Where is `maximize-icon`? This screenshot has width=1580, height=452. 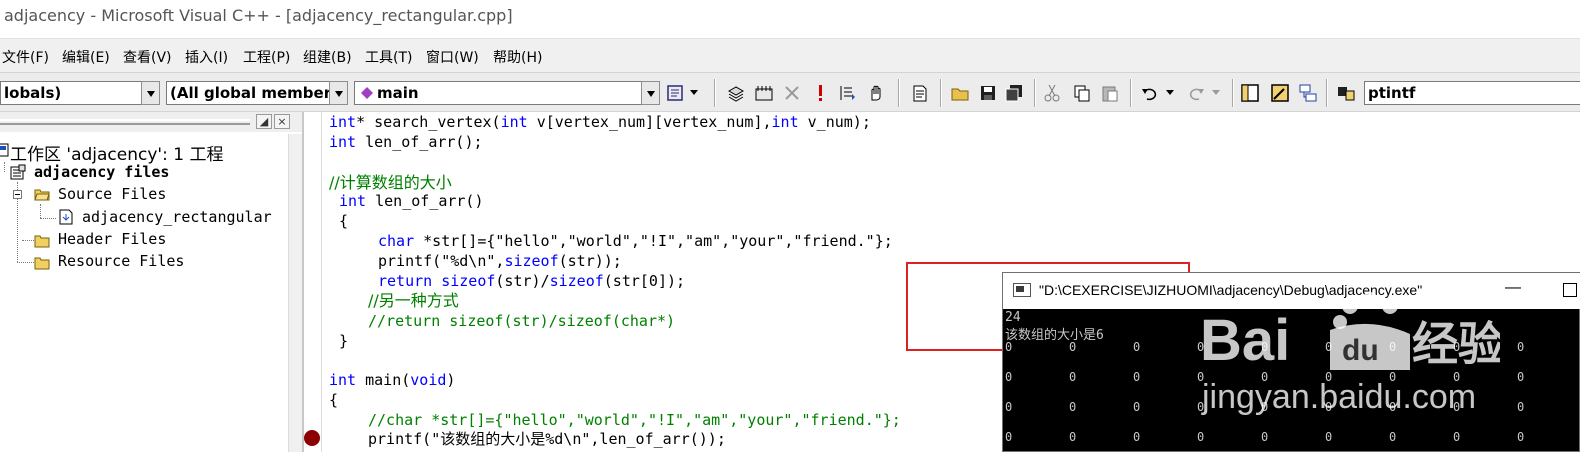 maximize-icon is located at coordinates (1570, 290).